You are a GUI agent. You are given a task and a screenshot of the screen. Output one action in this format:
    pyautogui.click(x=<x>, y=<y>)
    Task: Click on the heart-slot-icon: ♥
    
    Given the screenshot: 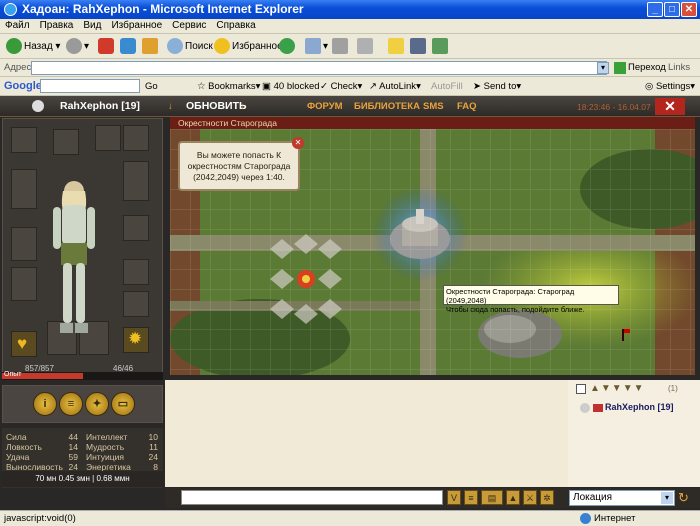 What is the action you would take?
    pyautogui.click(x=24, y=344)
    